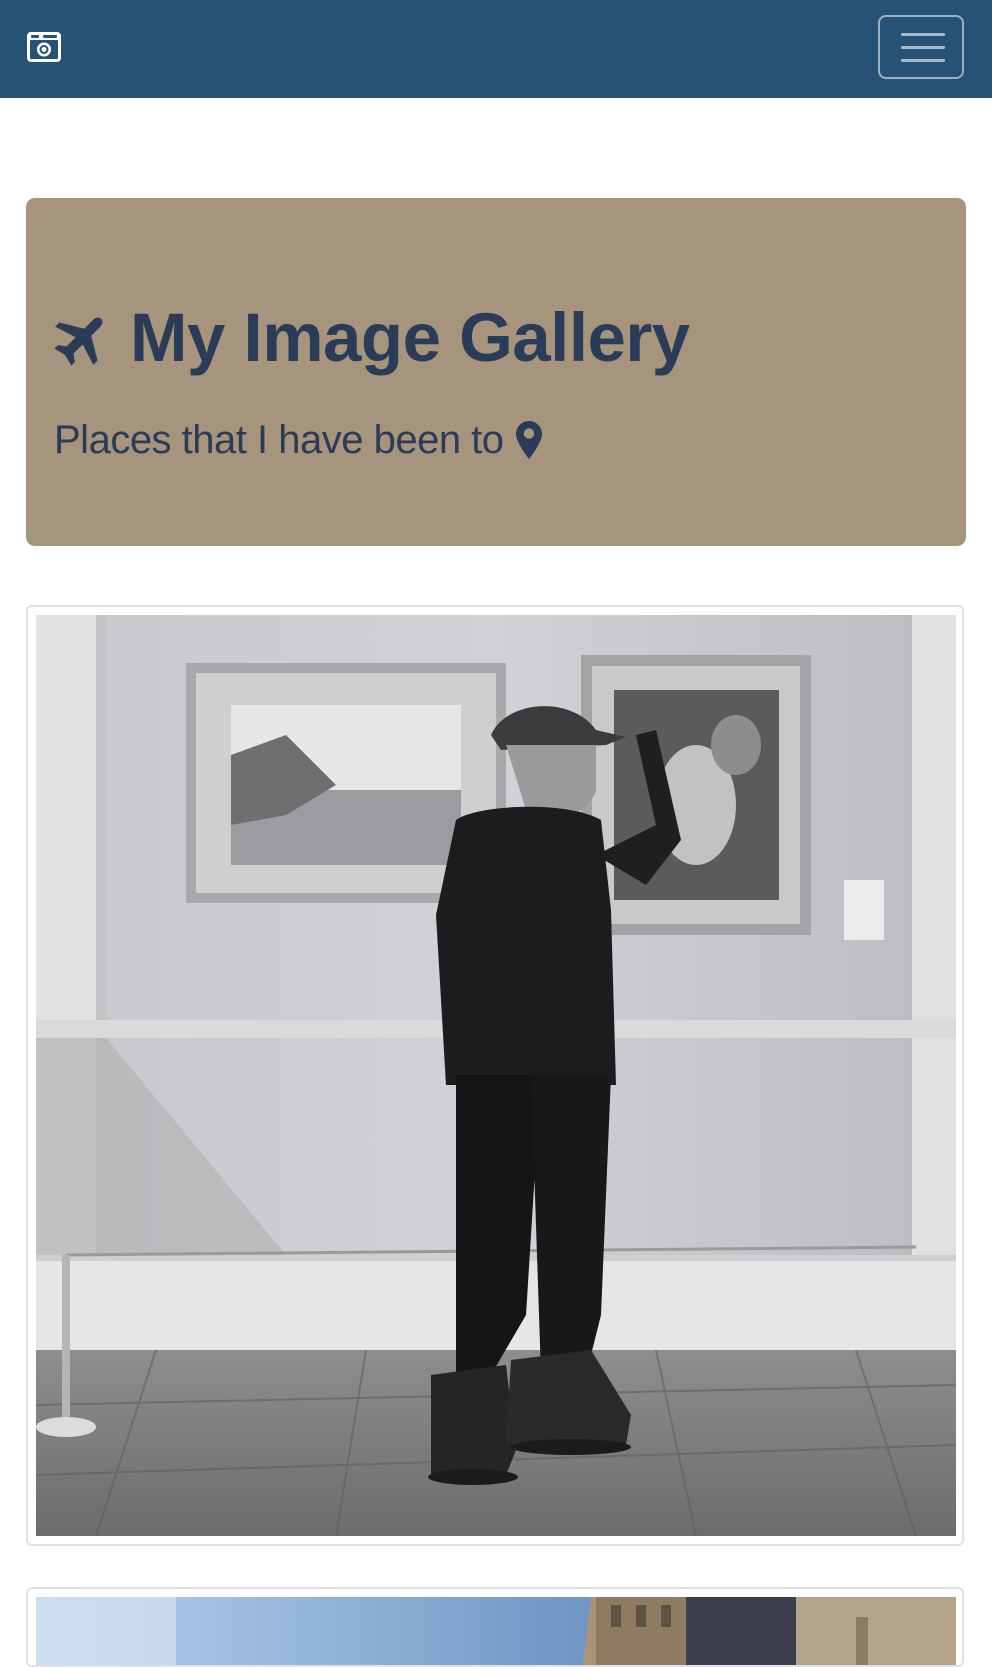 The height and width of the screenshot is (1667, 992). Describe the element at coordinates (921, 47) in the screenshot. I see `navbar-toggle-button` at that location.